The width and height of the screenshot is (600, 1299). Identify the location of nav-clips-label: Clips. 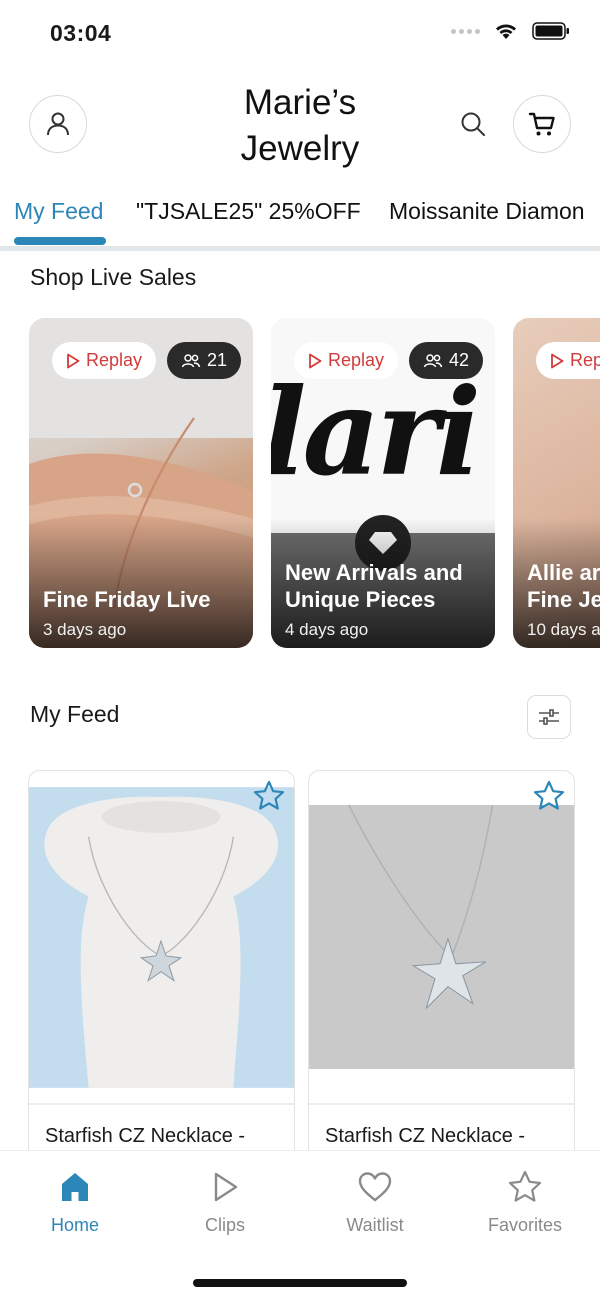
(224, 1225).